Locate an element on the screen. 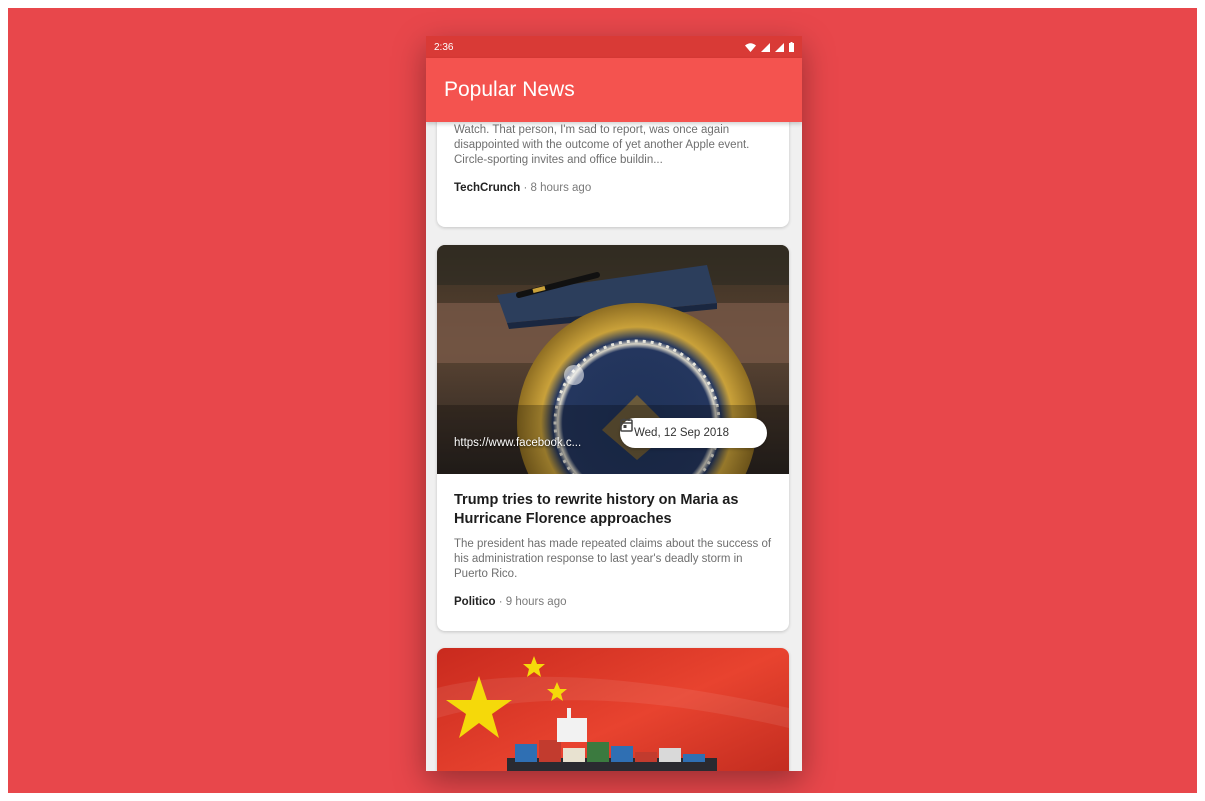 This screenshot has height=801, width=1205. article-image is located at coordinates (613, 709).